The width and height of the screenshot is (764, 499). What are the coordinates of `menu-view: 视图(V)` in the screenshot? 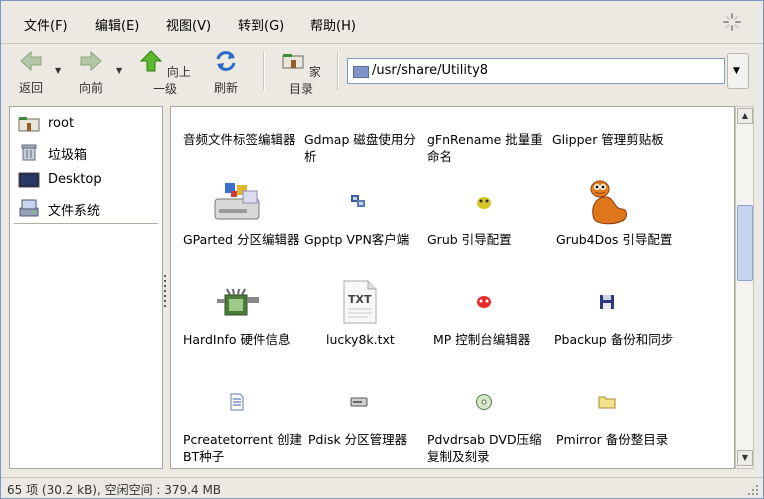 It's located at (188, 24).